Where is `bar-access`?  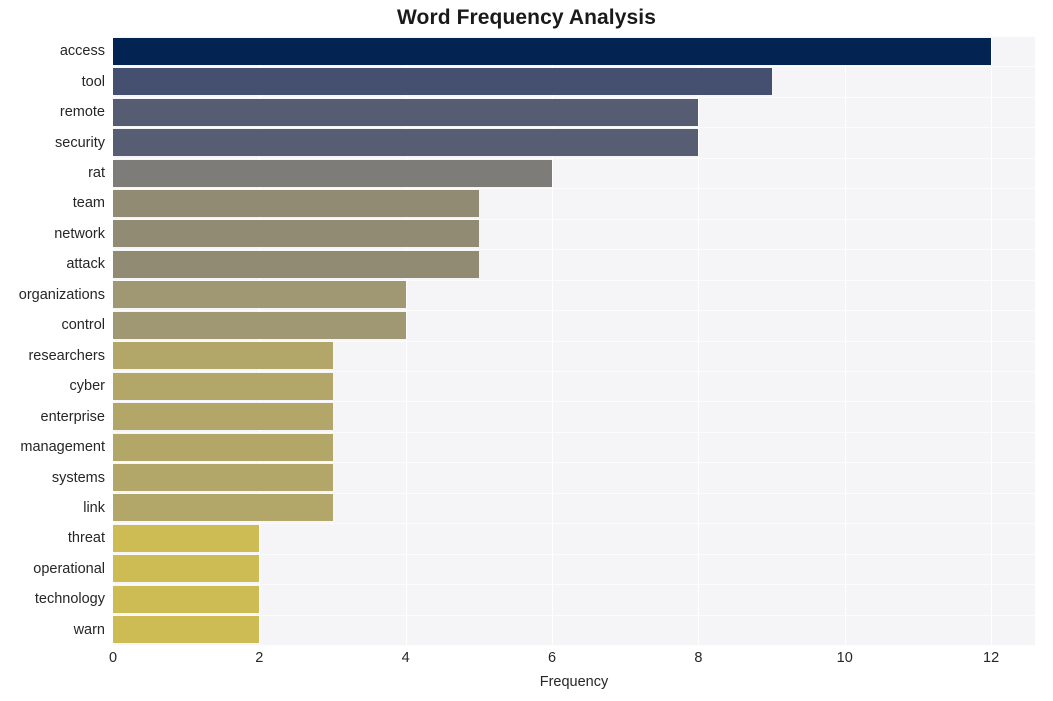
bar-access is located at coordinates (552, 51).